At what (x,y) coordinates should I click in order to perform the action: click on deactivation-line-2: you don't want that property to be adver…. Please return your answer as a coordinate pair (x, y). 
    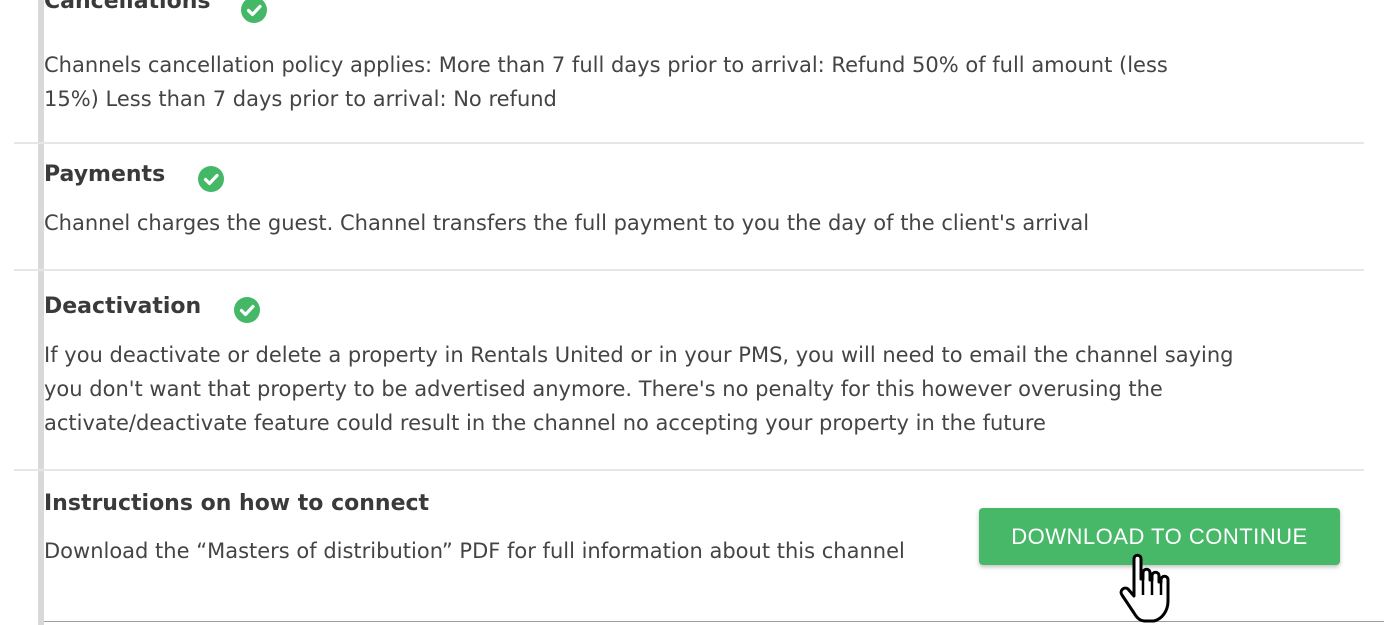
    Looking at the image, I should click on (603, 389).